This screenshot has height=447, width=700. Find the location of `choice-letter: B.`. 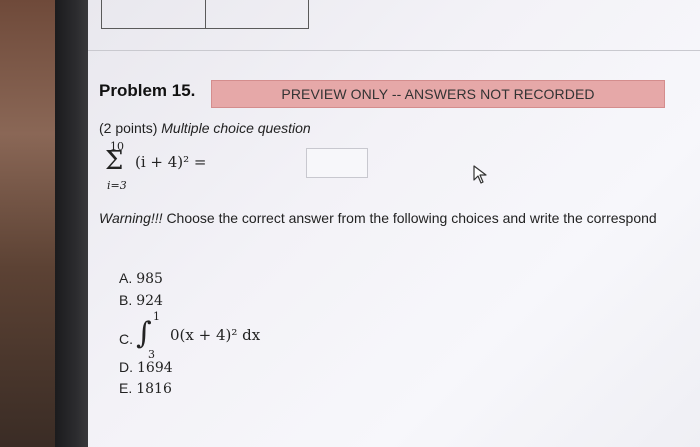

choice-letter: B. is located at coordinates (126, 300).